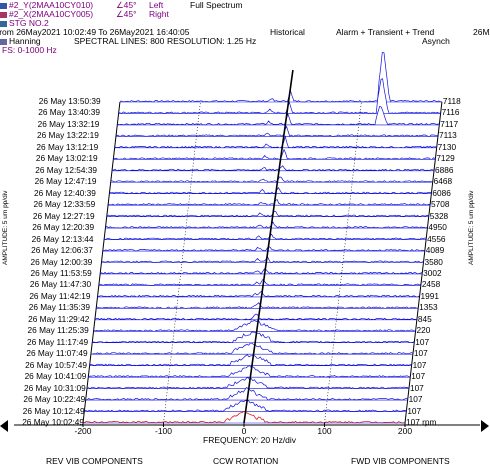 The image size is (490, 467). I want to click on rpm-label: 7118, so click(451, 101).